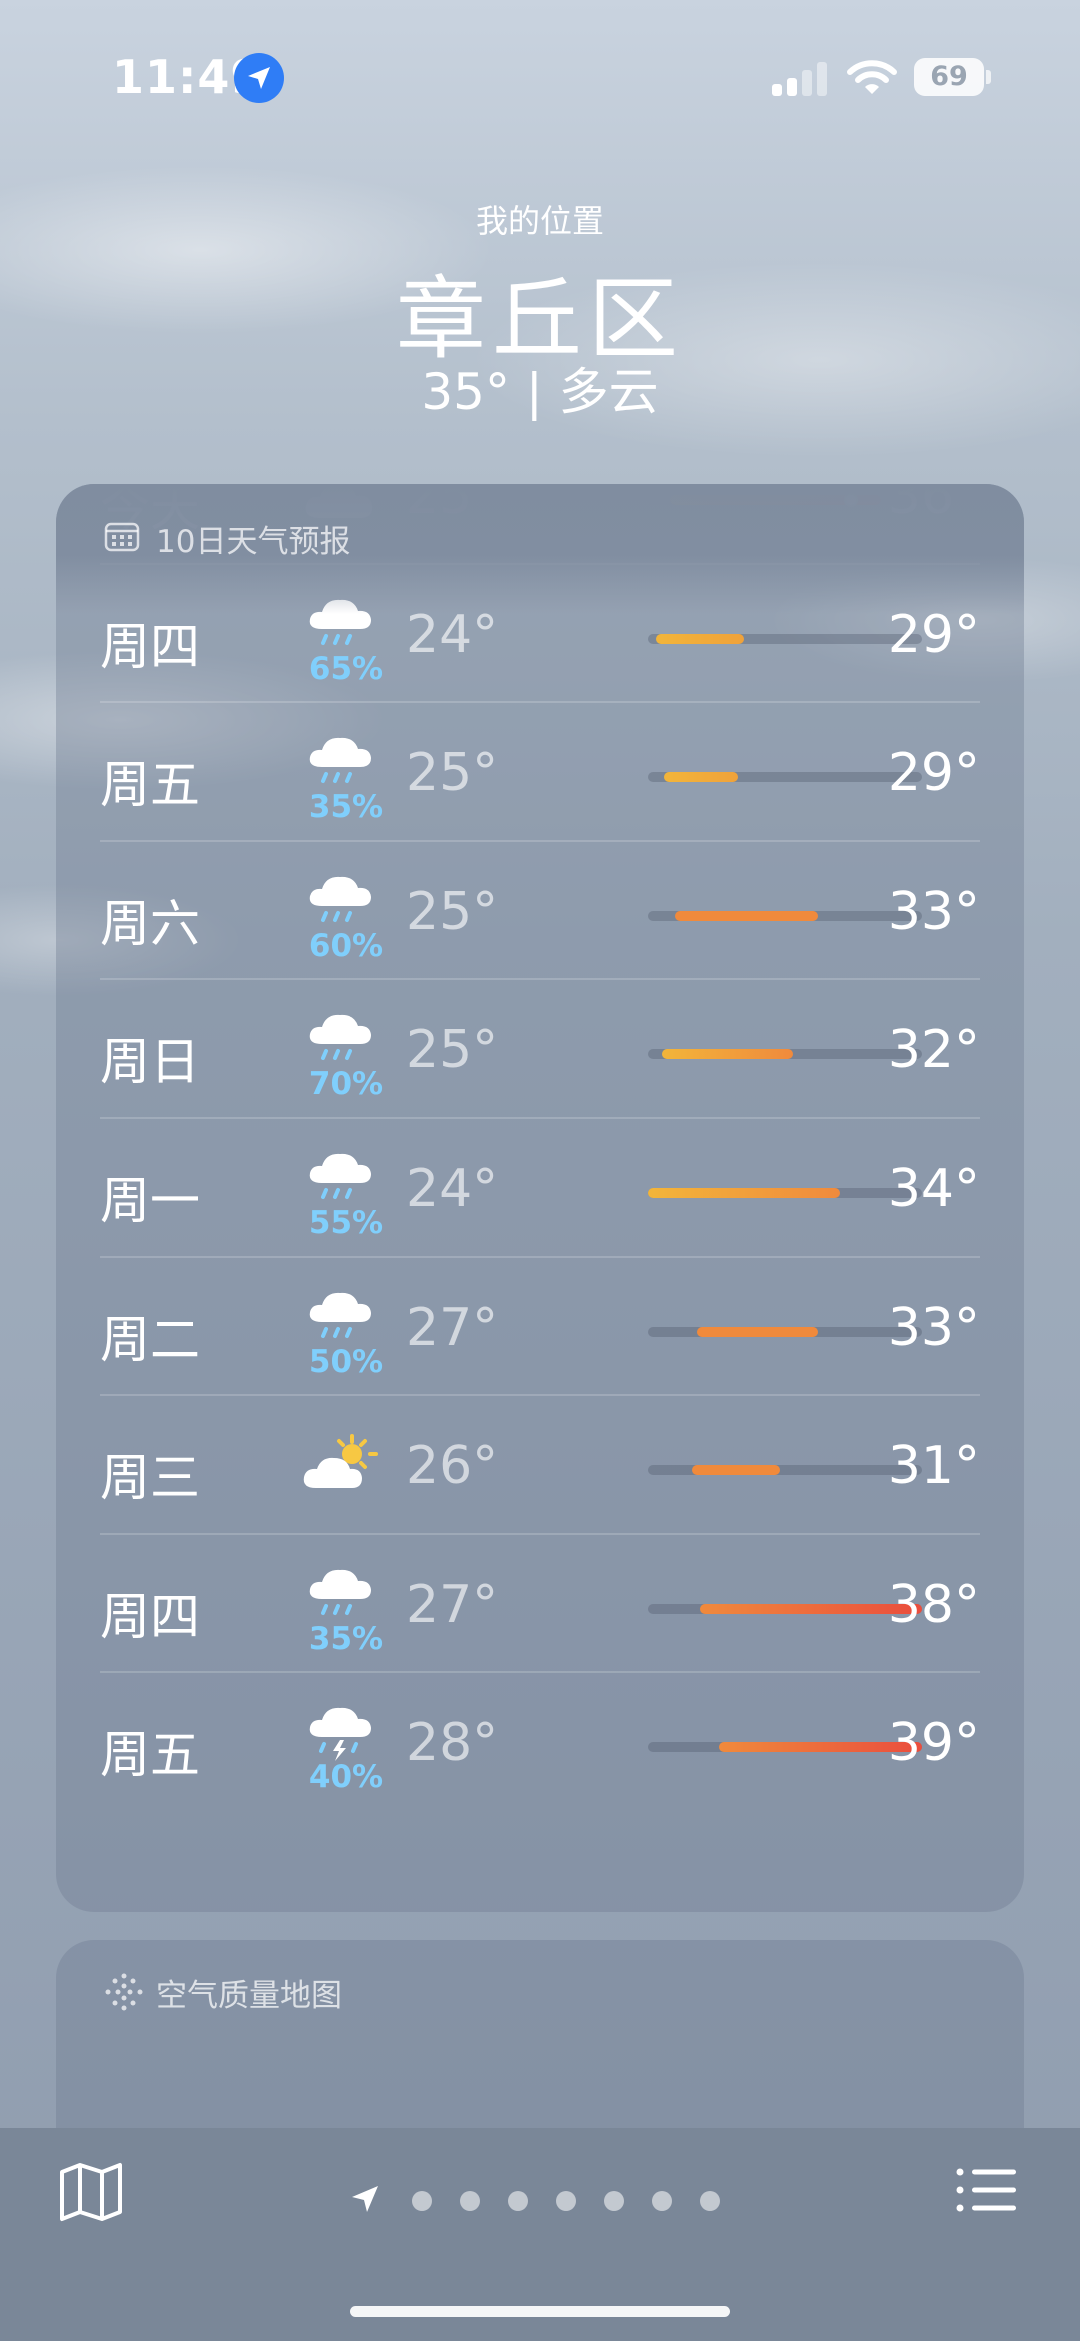 Image resolution: width=1080 pixels, height=2341 pixels. Describe the element at coordinates (124, 1992) in the screenshot. I see `air-quality-dots-icon` at that location.